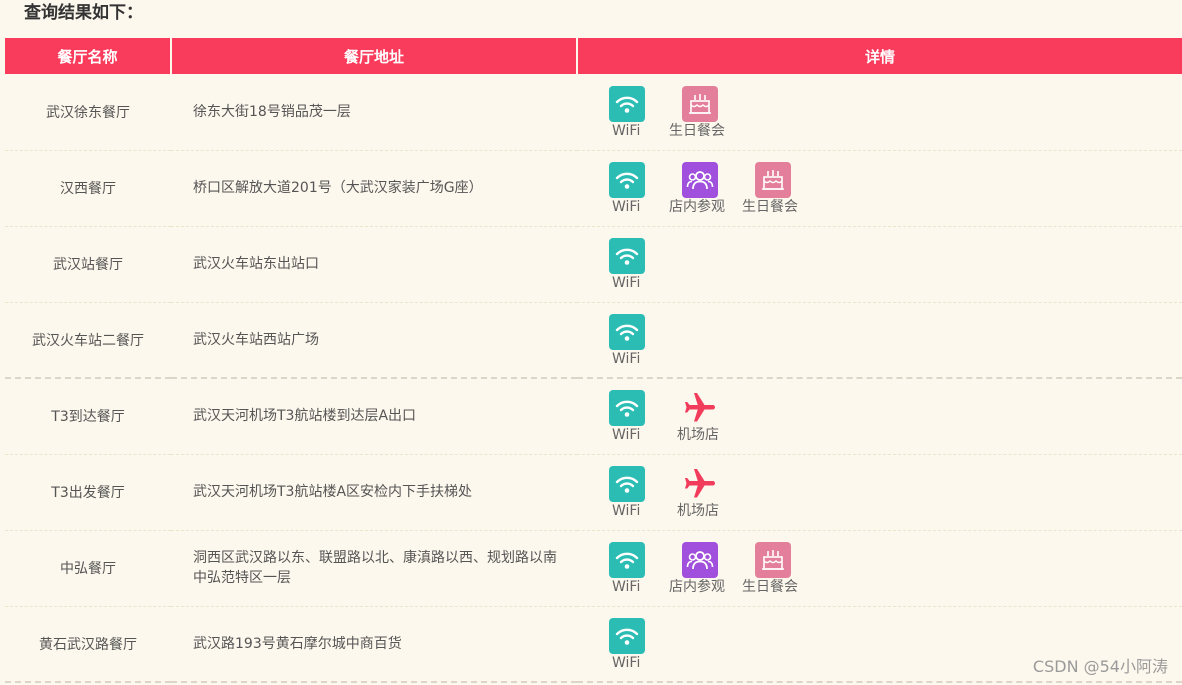 This screenshot has width=1182, height=685. Describe the element at coordinates (88, 568) in the screenshot. I see `restaurant-name: 中弘餐厅` at that location.